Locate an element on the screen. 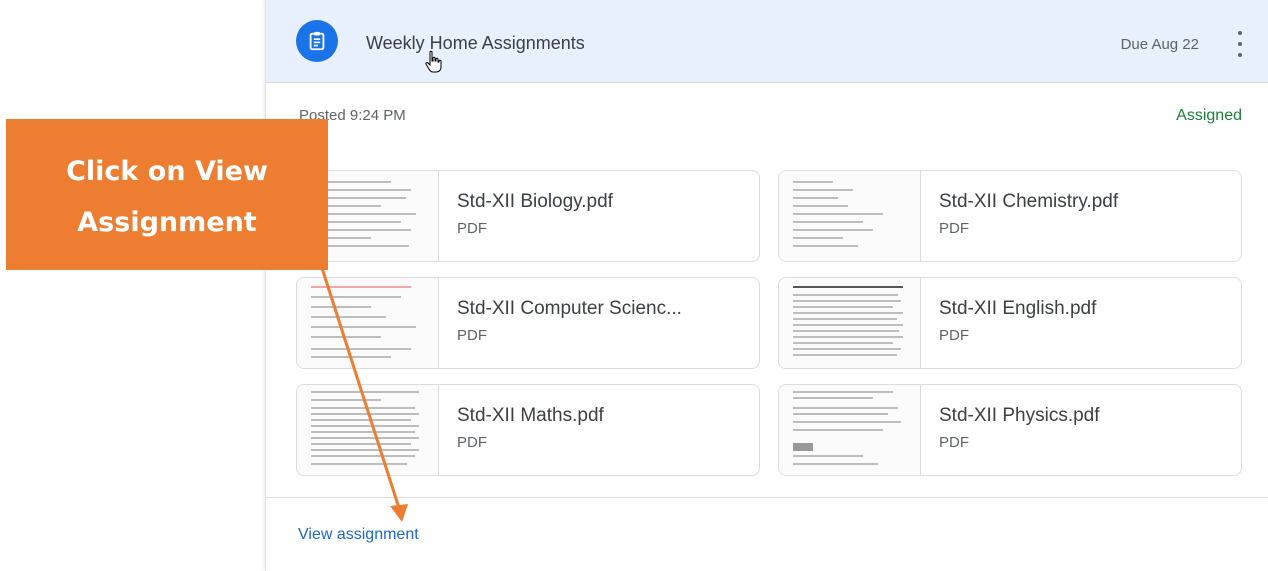 This screenshot has height=571, width=1268. status-badge: Assigned is located at coordinates (1209, 115).